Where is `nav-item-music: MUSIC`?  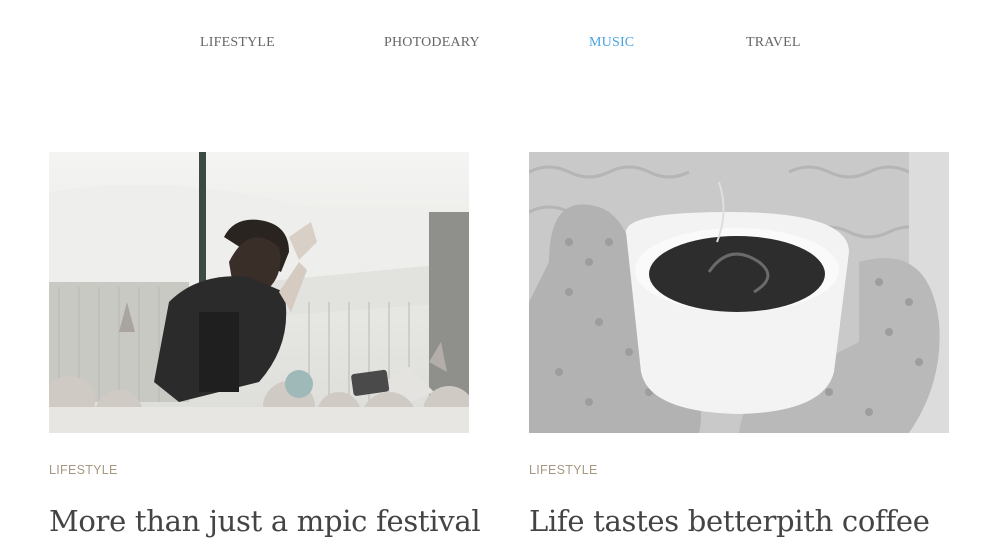 nav-item-music: MUSIC is located at coordinates (611, 43).